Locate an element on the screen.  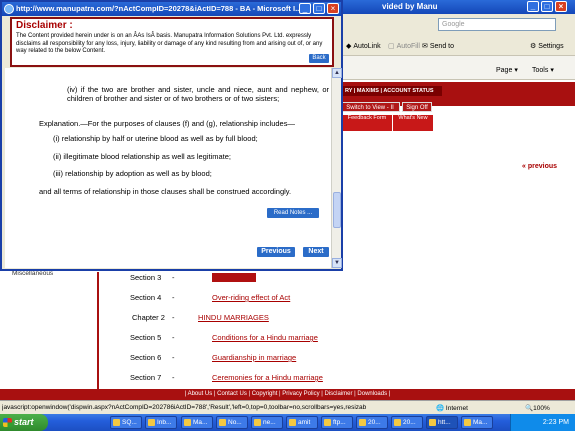
sidebar-item-miscellaneous: Miscellaneous is located at coordinates (32, 273).